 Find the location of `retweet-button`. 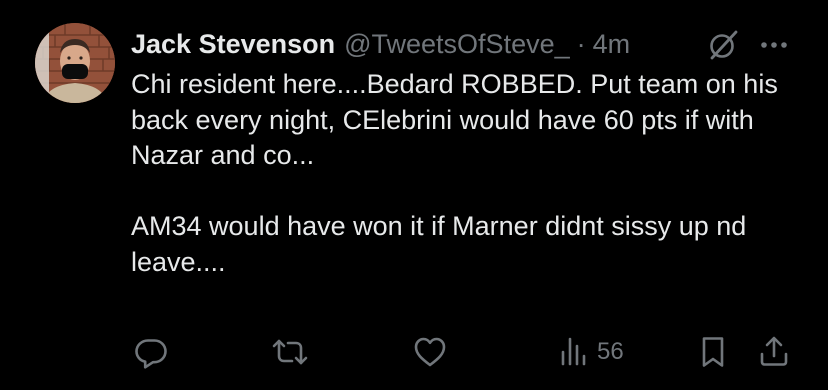

retweet-button is located at coordinates (290, 352).